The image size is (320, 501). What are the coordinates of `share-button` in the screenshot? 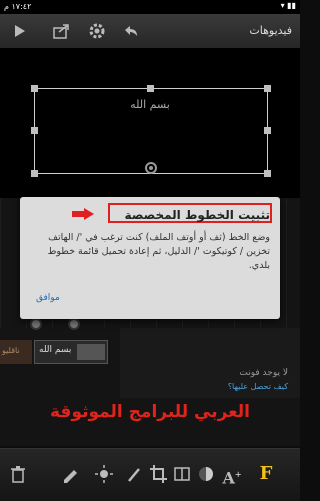 It's located at (61, 31).